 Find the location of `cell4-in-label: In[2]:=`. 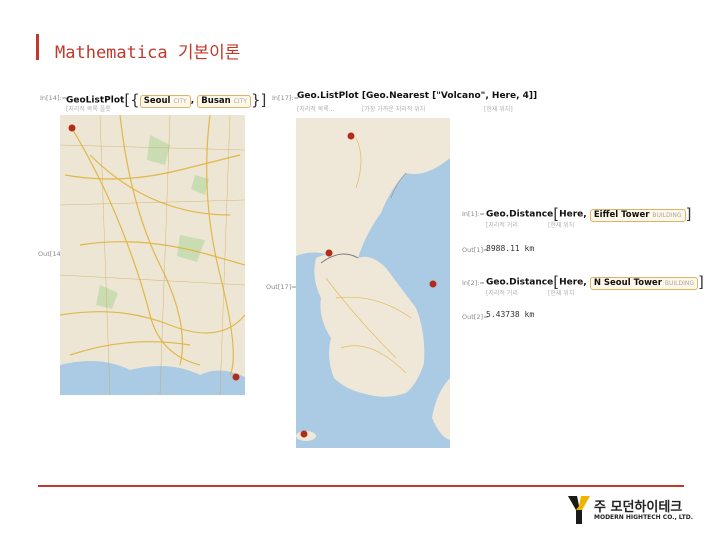

cell4-in-label: In[2]:= is located at coordinates (473, 283).